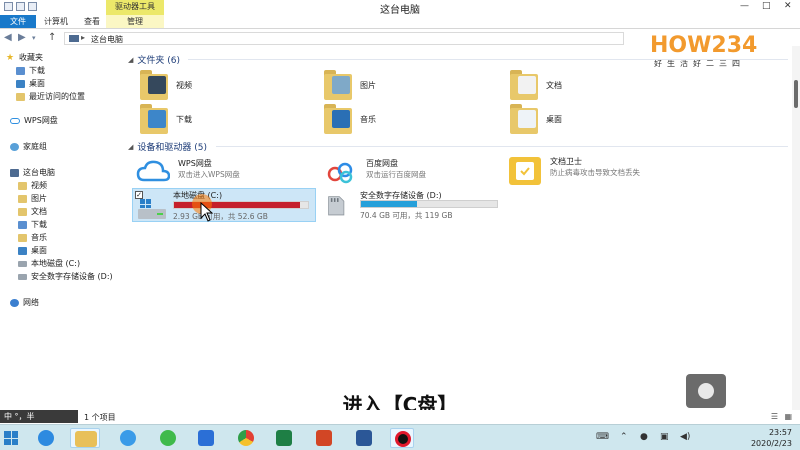 The height and width of the screenshot is (450, 800). What do you see at coordinates (39, 211) in the screenshot?
I see `sidebar-label: 文档` at bounding box center [39, 211].